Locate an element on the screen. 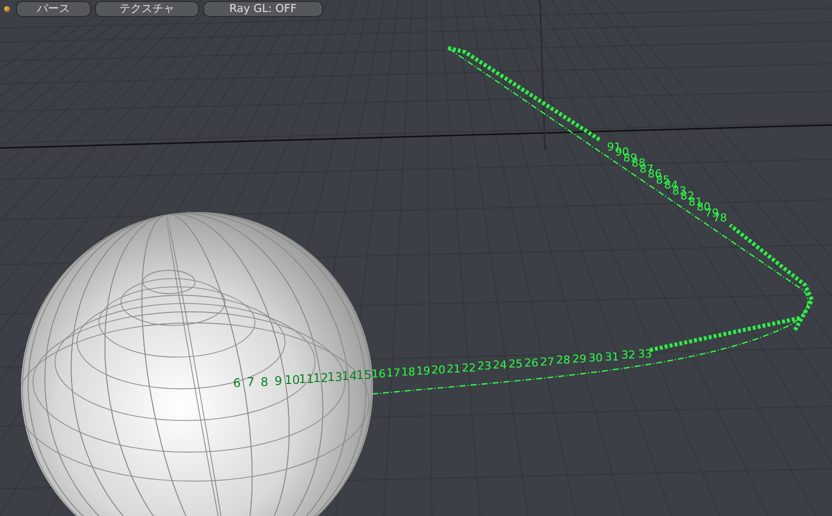 The width and height of the screenshot is (832, 516). point-label: 25 is located at coordinates (515, 364).